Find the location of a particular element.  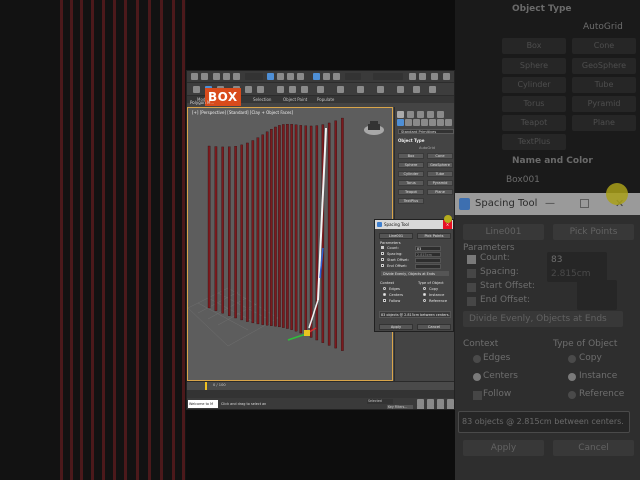

follow-checkbox is located at coordinates (384, 300).